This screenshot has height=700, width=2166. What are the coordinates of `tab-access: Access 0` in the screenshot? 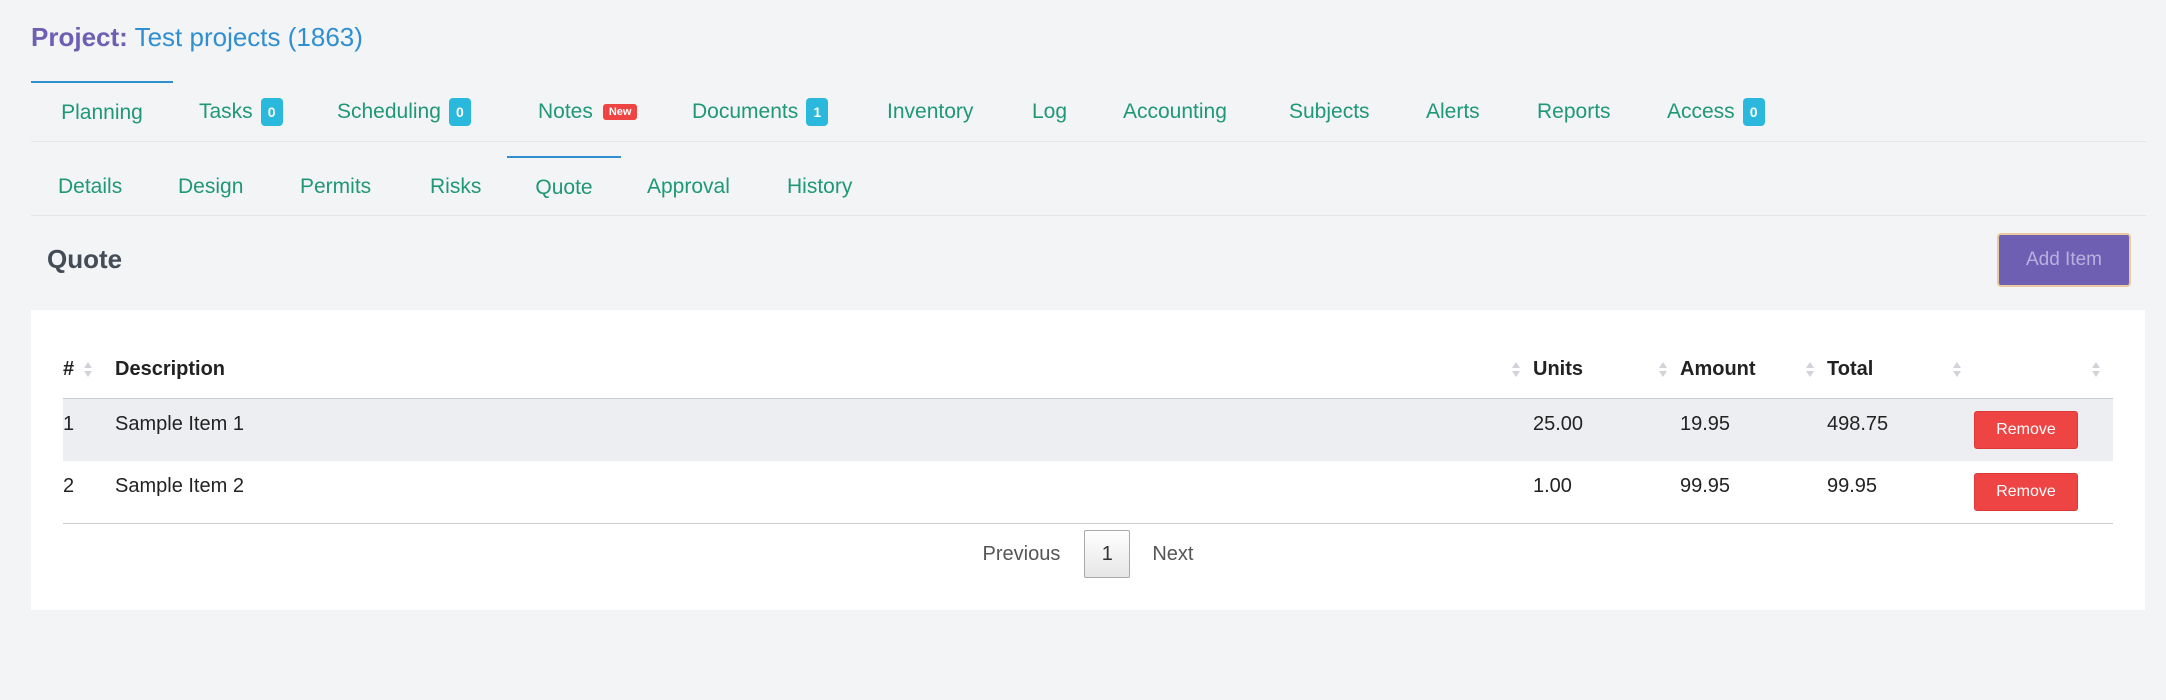 It's located at (1716, 112).